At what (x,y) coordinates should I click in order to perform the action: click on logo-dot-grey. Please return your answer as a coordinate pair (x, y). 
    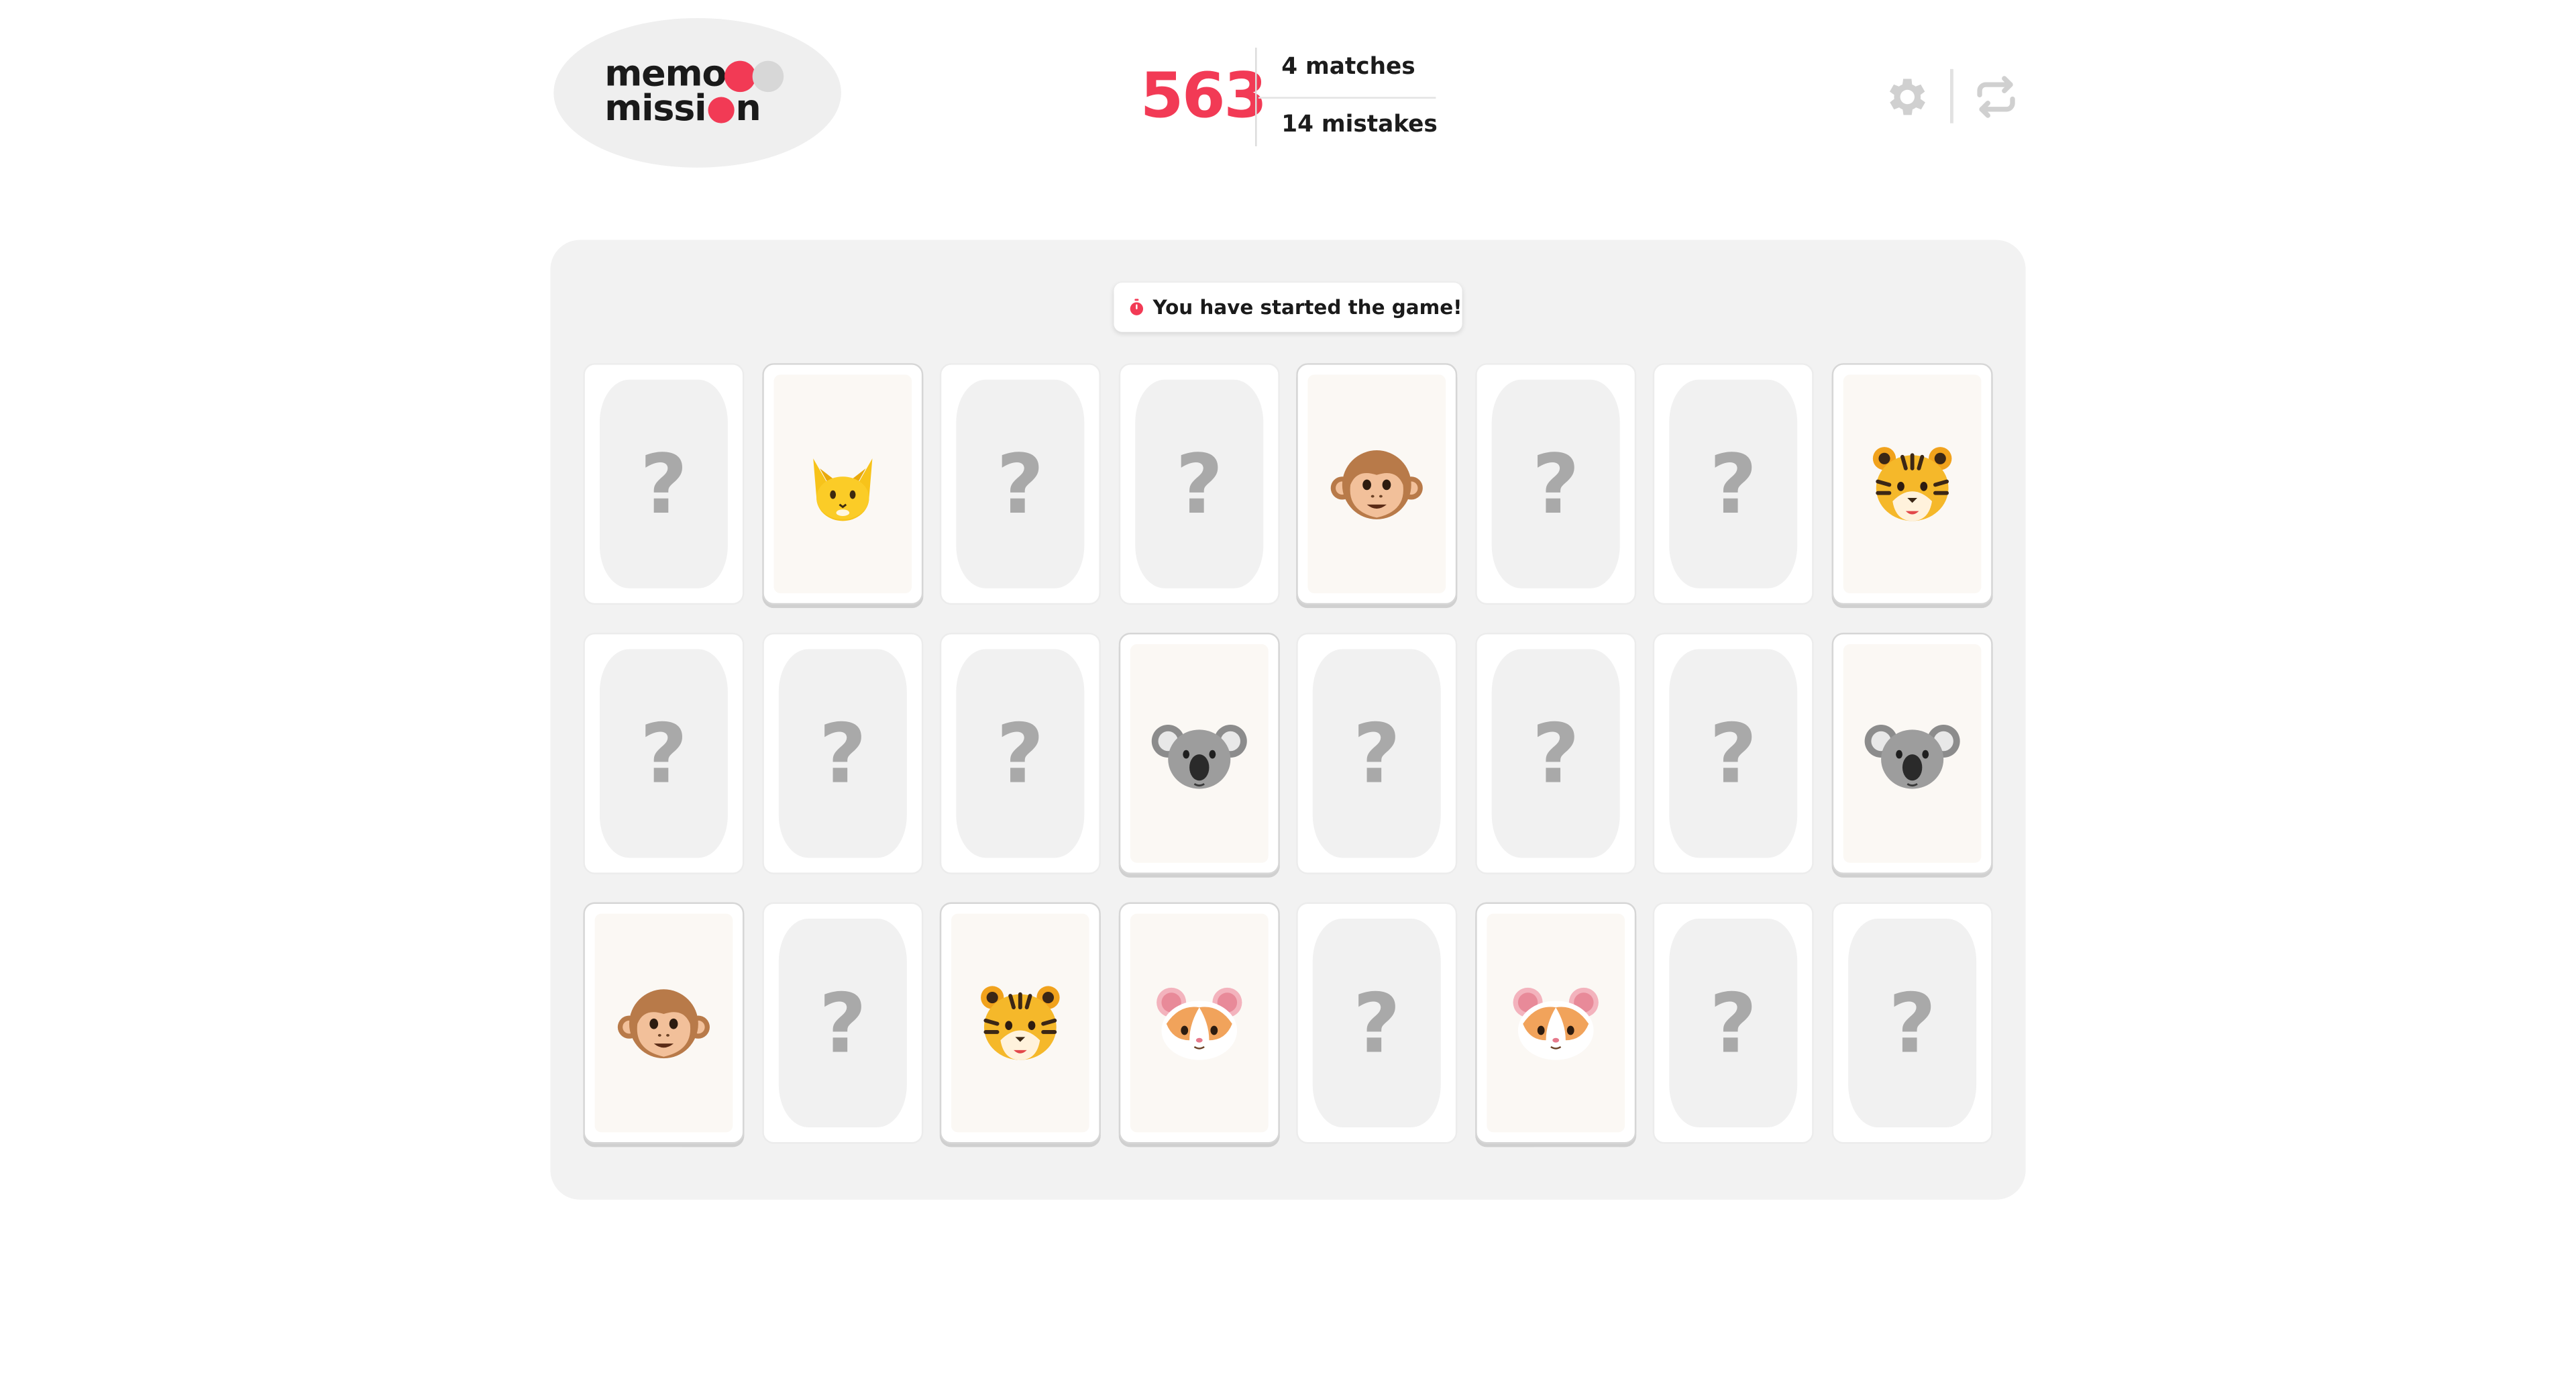
    Looking at the image, I should click on (768, 75).